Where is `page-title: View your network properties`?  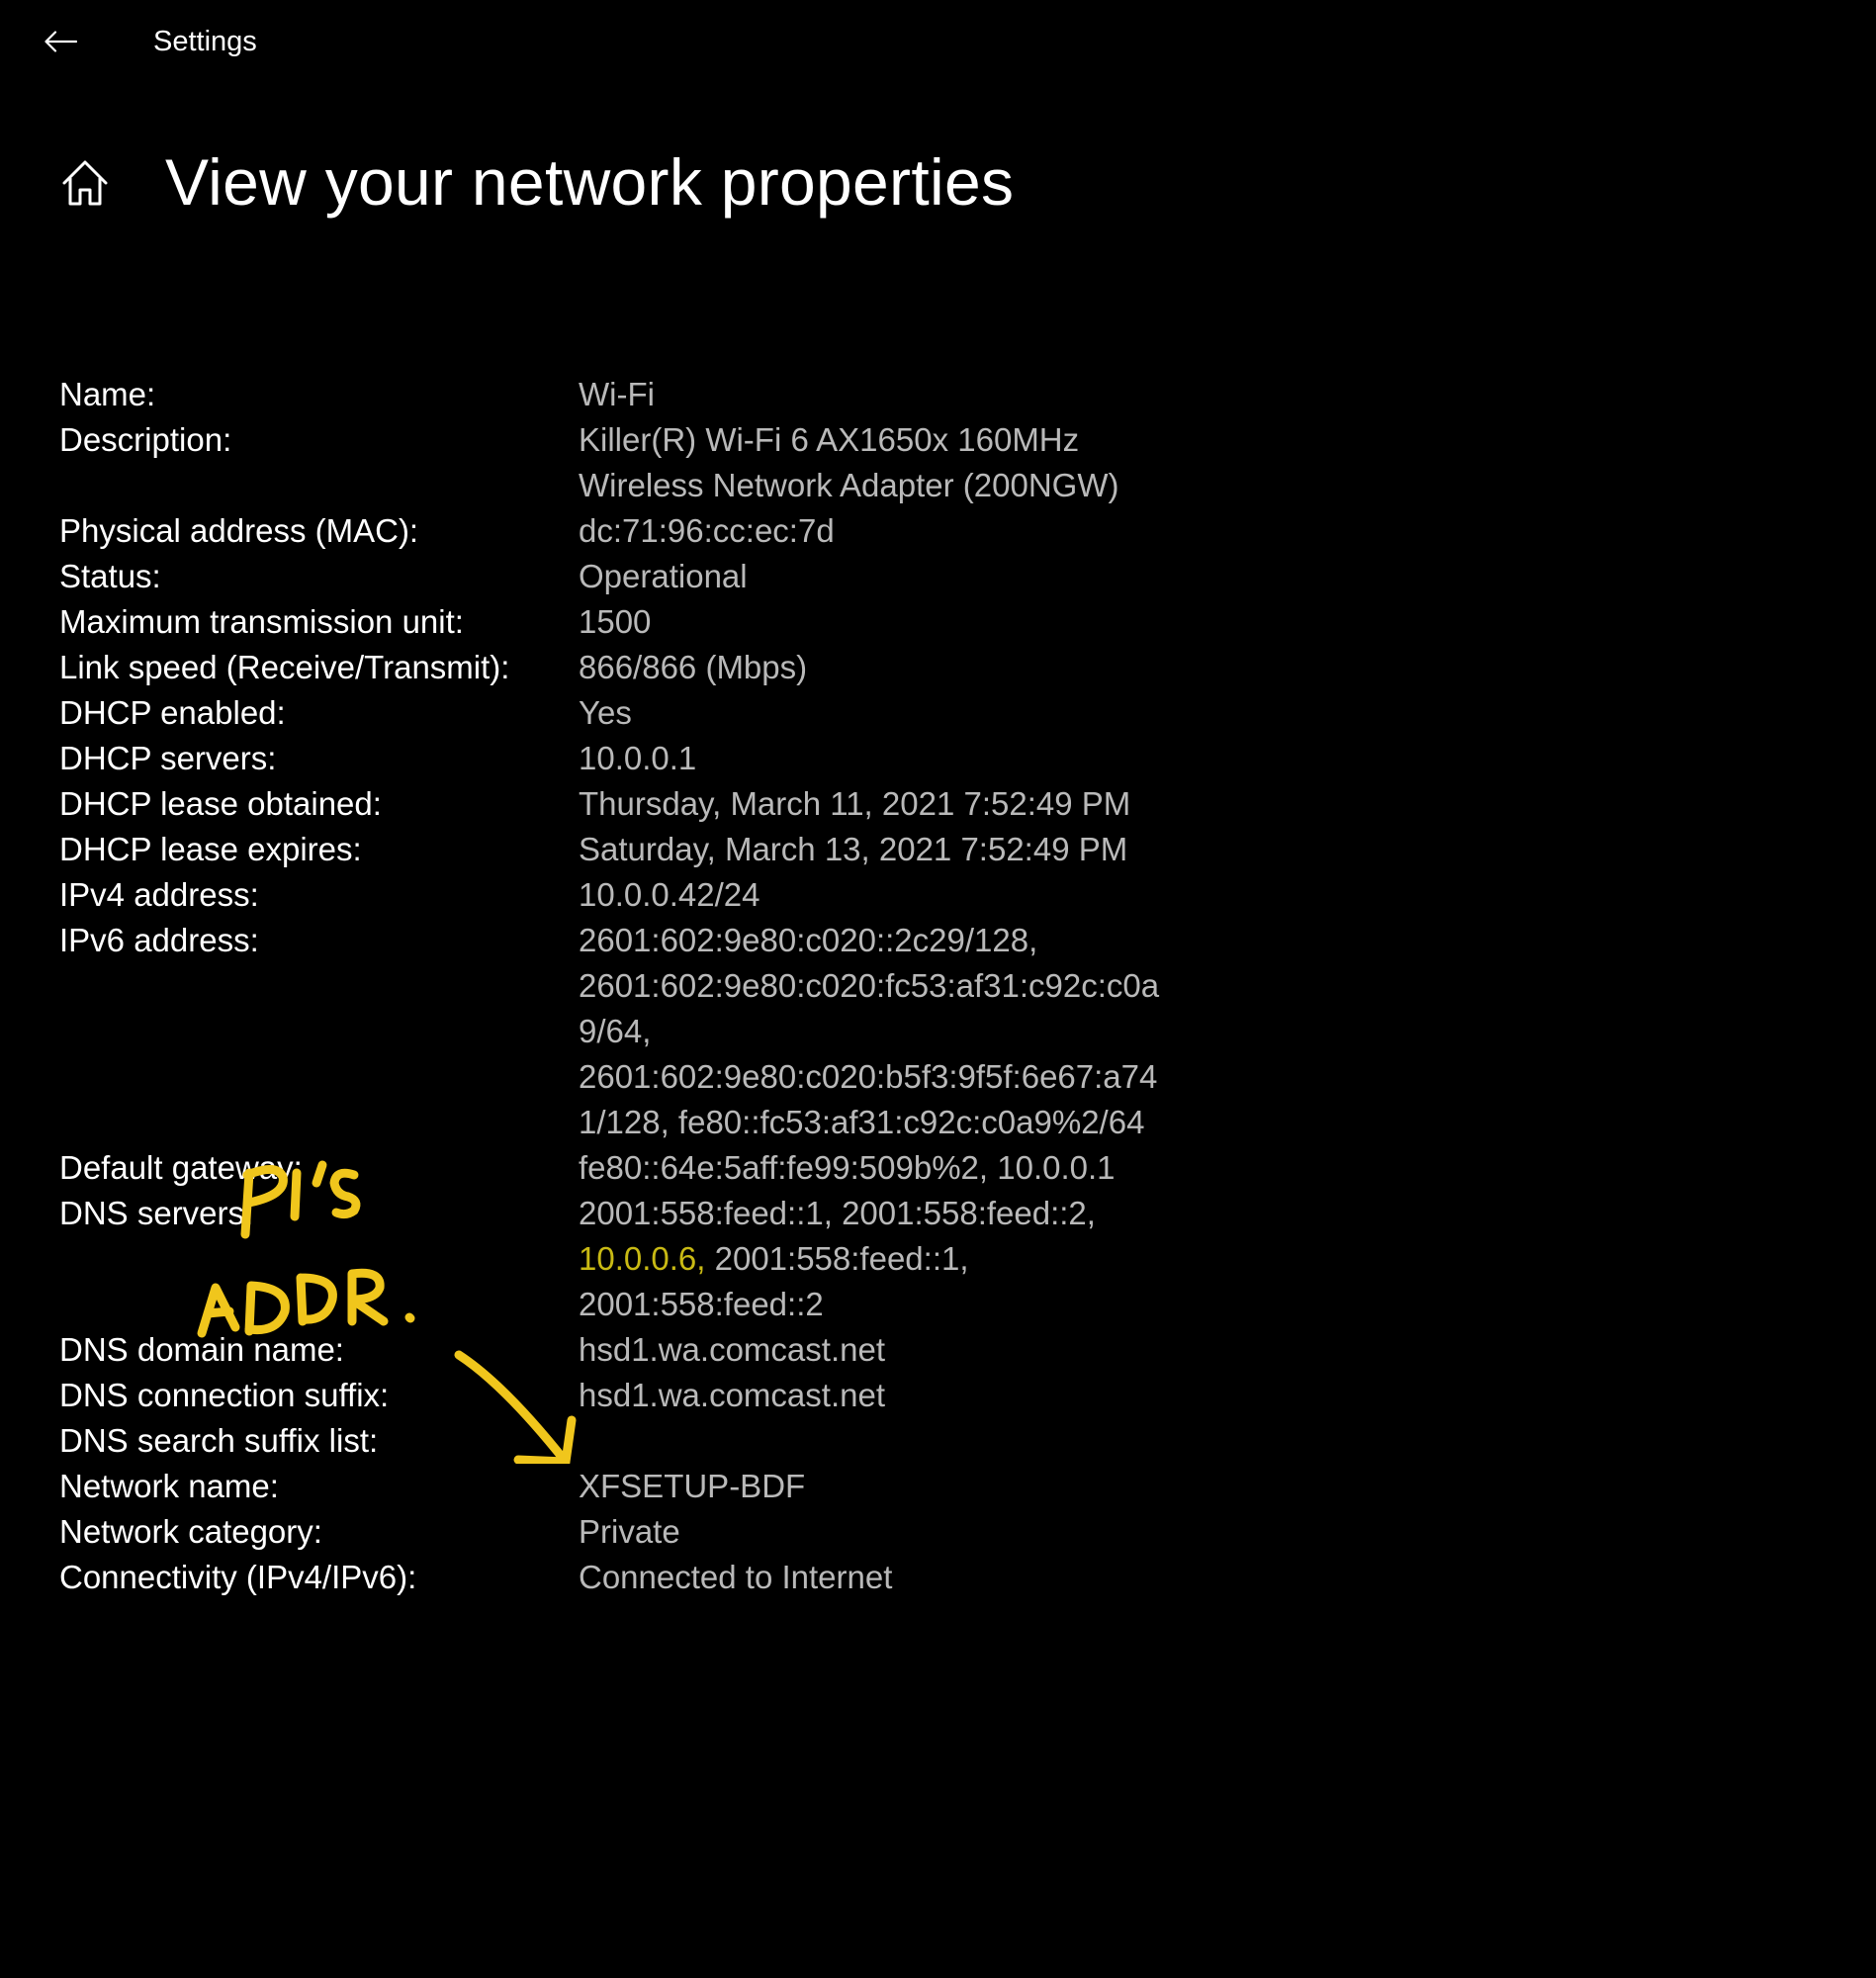
page-title: View your network properties is located at coordinates (590, 182).